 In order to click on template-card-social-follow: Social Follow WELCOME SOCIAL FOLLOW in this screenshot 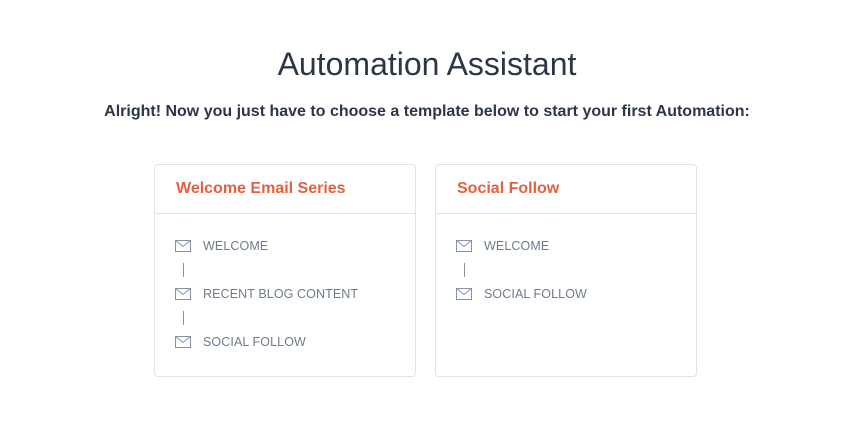, I will do `click(566, 270)`.